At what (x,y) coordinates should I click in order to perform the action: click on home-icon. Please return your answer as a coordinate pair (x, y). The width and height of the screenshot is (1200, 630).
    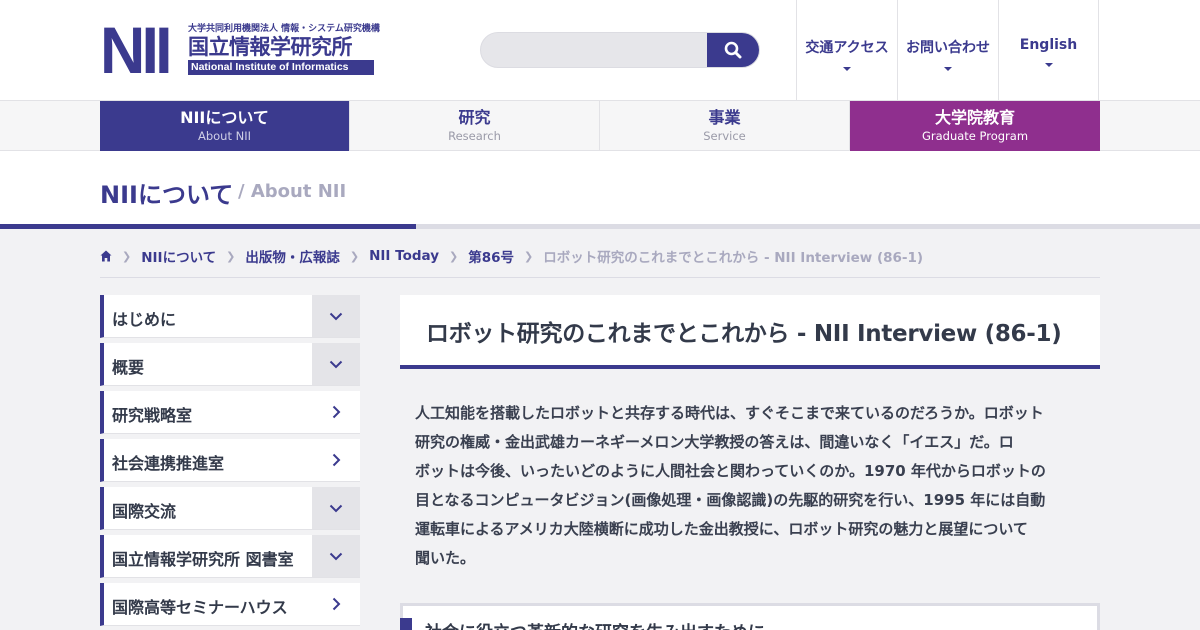
    Looking at the image, I should click on (106, 256).